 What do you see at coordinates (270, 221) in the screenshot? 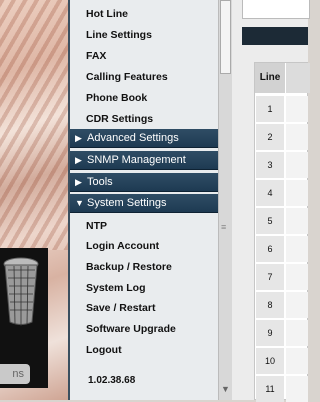
I see `table-row: 5` at bounding box center [270, 221].